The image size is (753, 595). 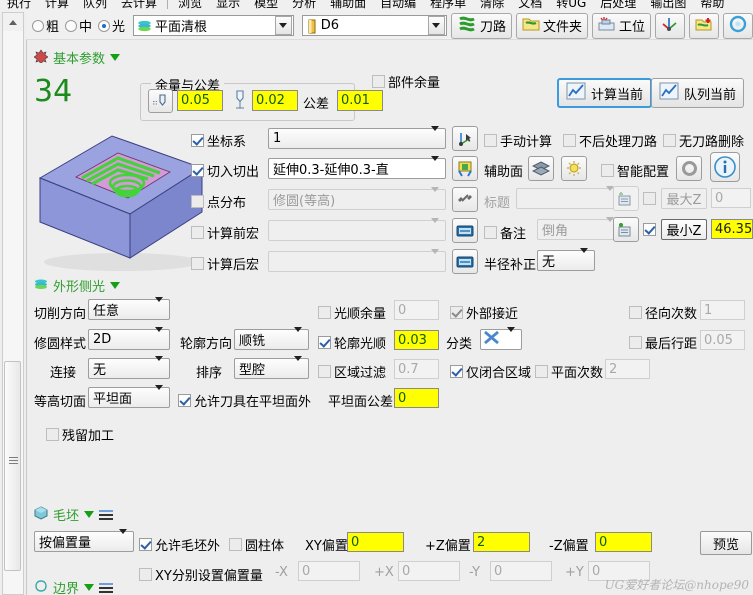 What do you see at coordinates (74, 514) in the screenshot?
I see `group-header-stock: 毛坯` at bounding box center [74, 514].